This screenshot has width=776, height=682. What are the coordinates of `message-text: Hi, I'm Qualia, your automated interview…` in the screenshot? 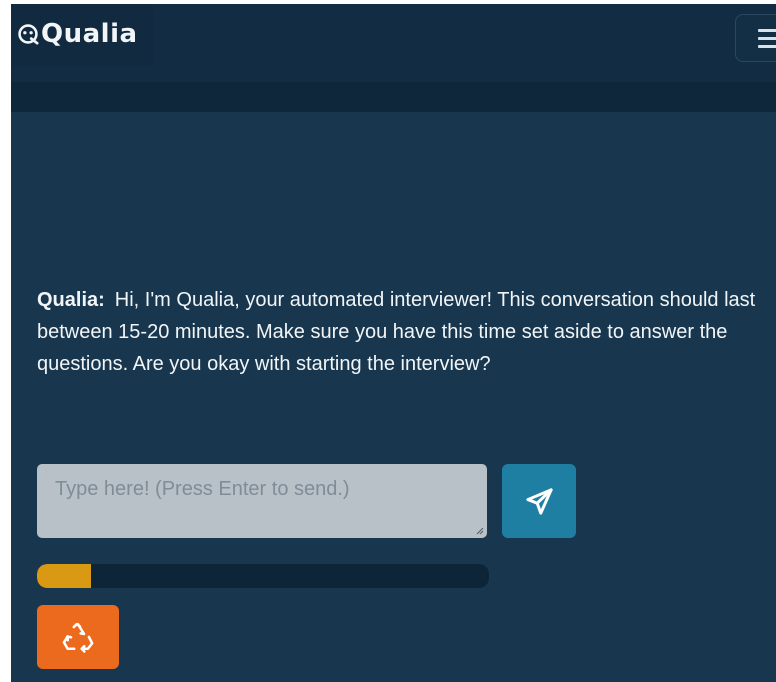 It's located at (396, 332).